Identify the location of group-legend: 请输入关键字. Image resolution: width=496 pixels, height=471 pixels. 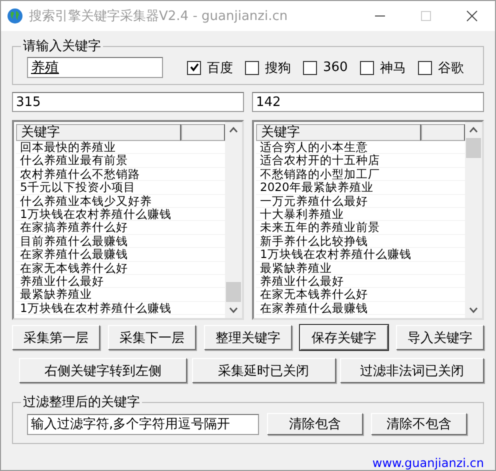
(62, 46).